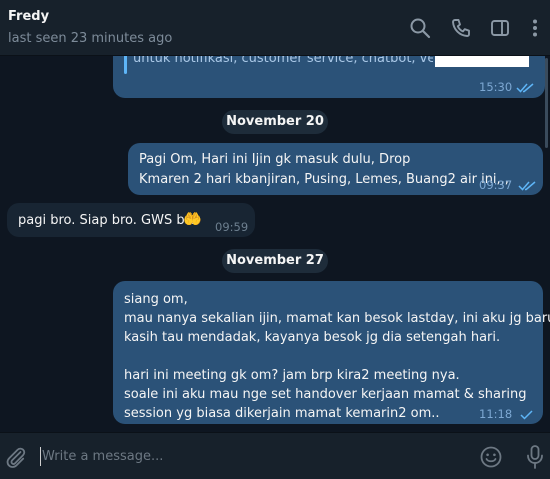 Image resolution: width=550 pixels, height=479 pixels. I want to click on text-cursor, so click(40, 456).